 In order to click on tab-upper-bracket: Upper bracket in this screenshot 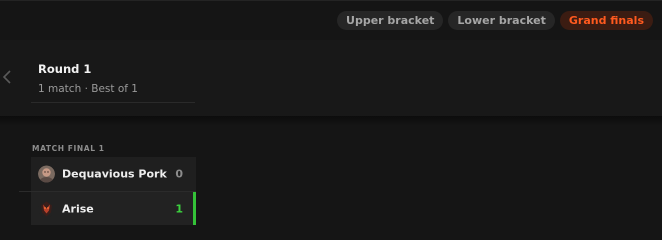, I will do `click(390, 20)`.